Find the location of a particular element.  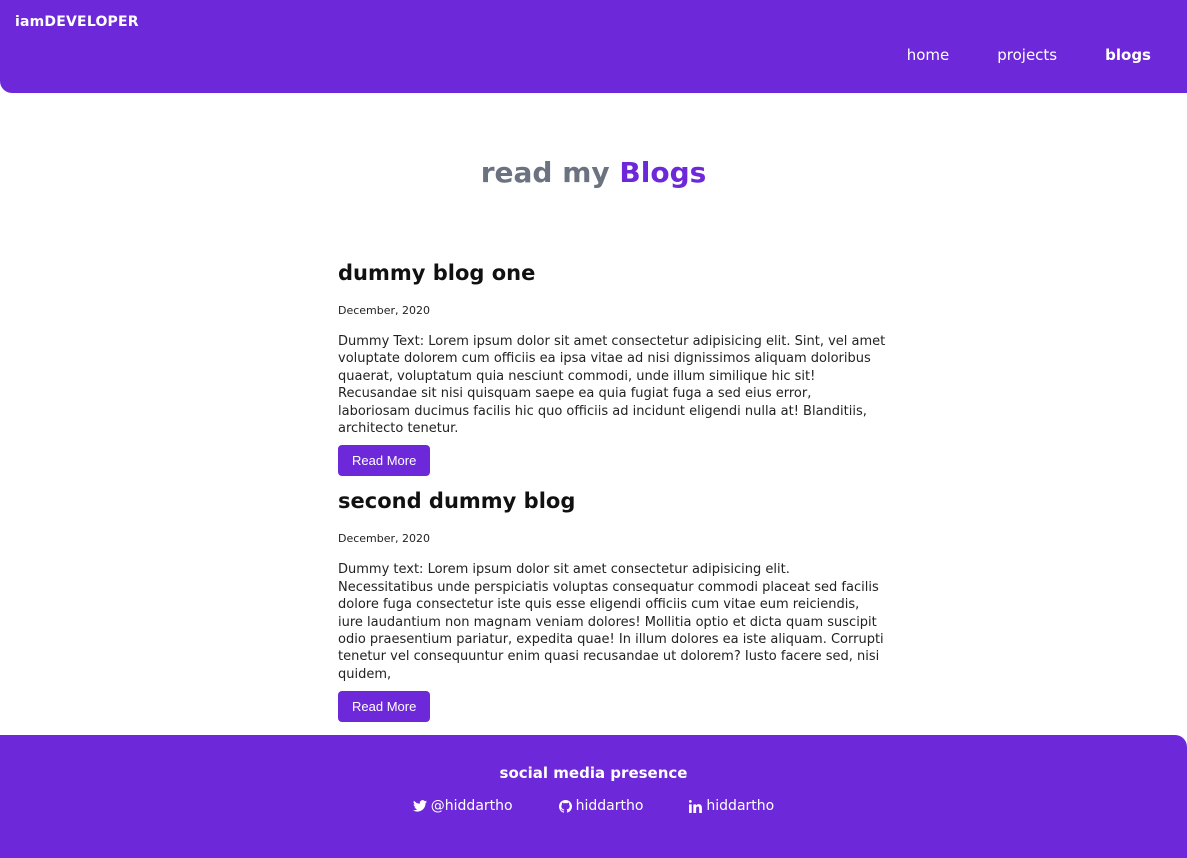

nav-blogs: blogs is located at coordinates (1128, 55).